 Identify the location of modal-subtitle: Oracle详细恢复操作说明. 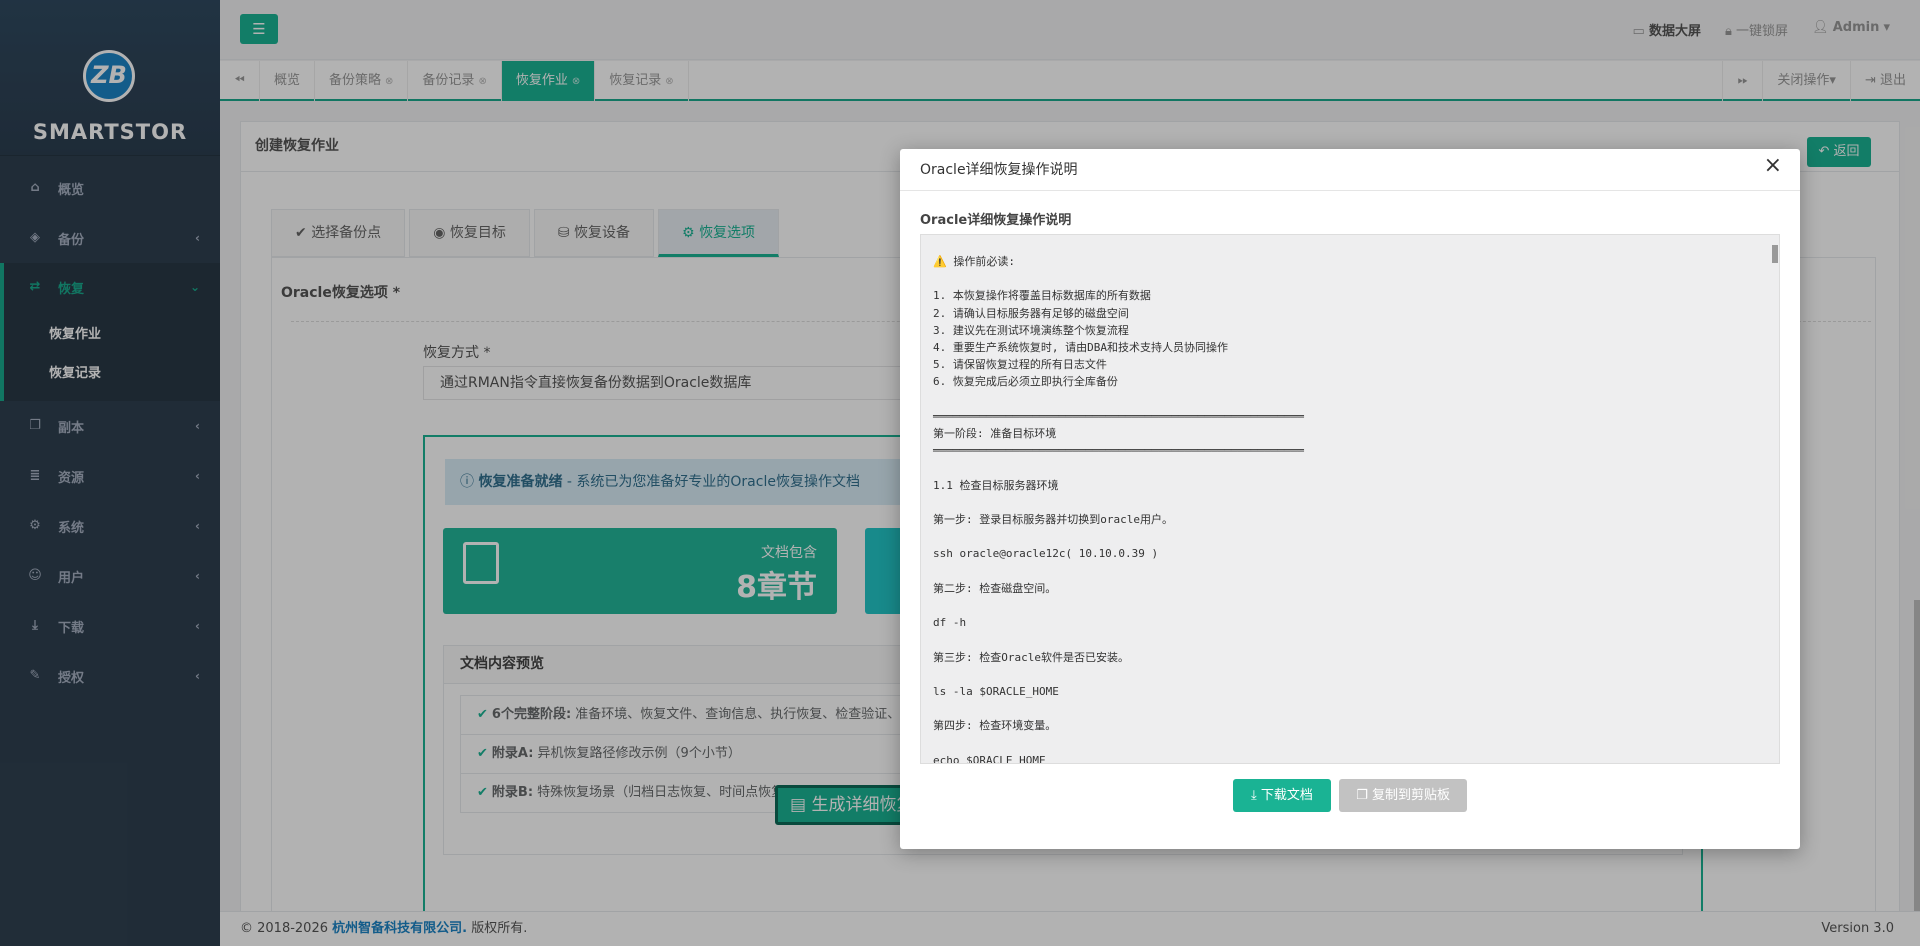
(996, 220).